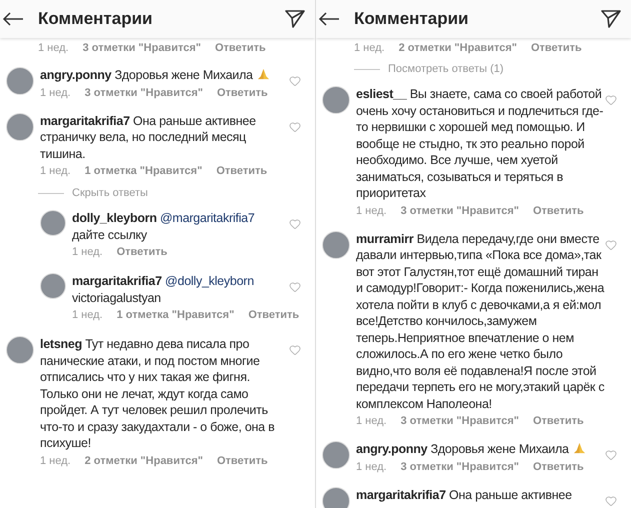 The width and height of the screenshot is (631, 508). Describe the element at coordinates (481, 321) in the screenshot. I see `comment-text: murramirr Видела передачу,где они вместе давали интервью,типа «Пока все дома»,так вот этот Галустян,тот ещё домашний тиран и самодур!Говорит:- Когда поженились,жена хотела пойти в клуб с девочками,а я ей:мол все!Детство кончилось,замужем теперь.Неприятное впечатление о нем сложилось.А по его жене четко было видно,что воля её подавлена!Я после этой передачи терпеть его не могу,этакий царёк с комплексом Наполеона!` at that location.